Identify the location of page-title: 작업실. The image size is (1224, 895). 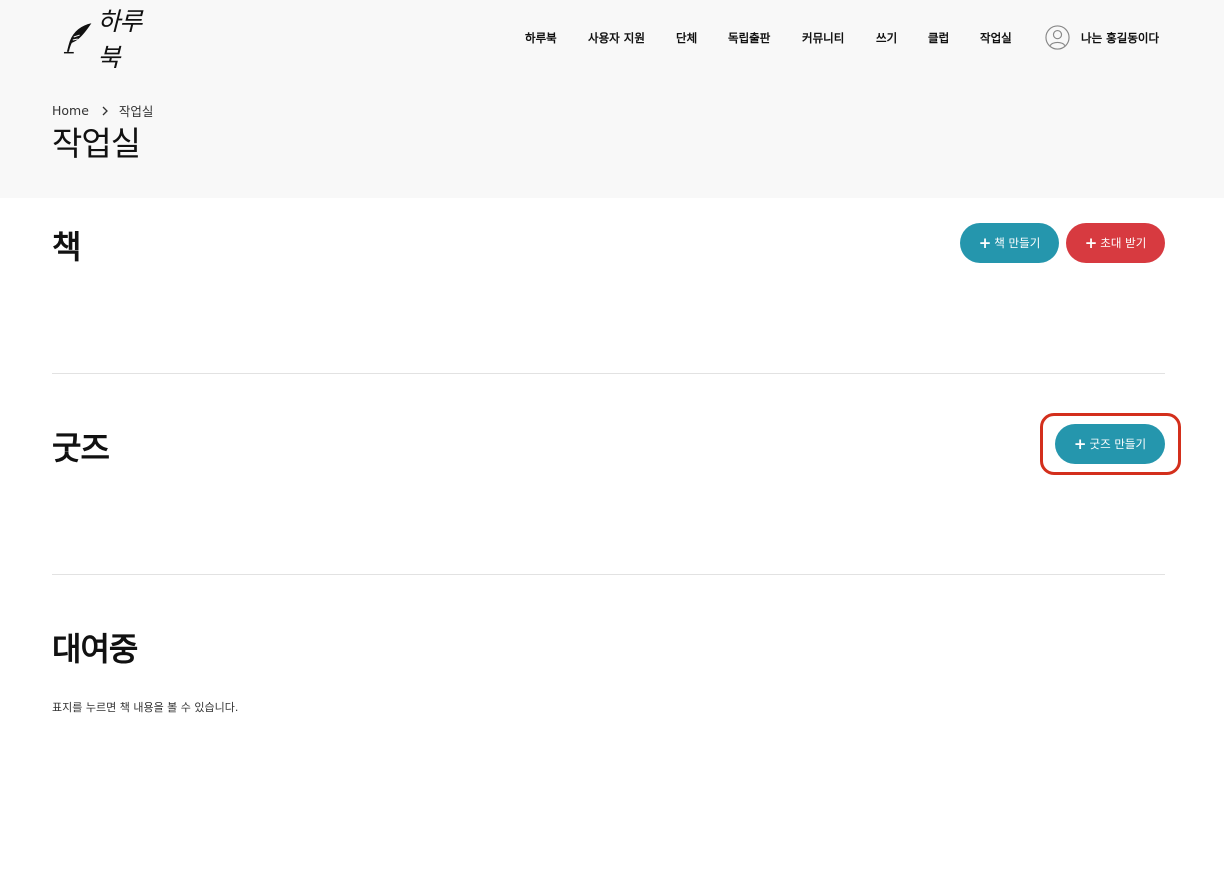
(96, 143).